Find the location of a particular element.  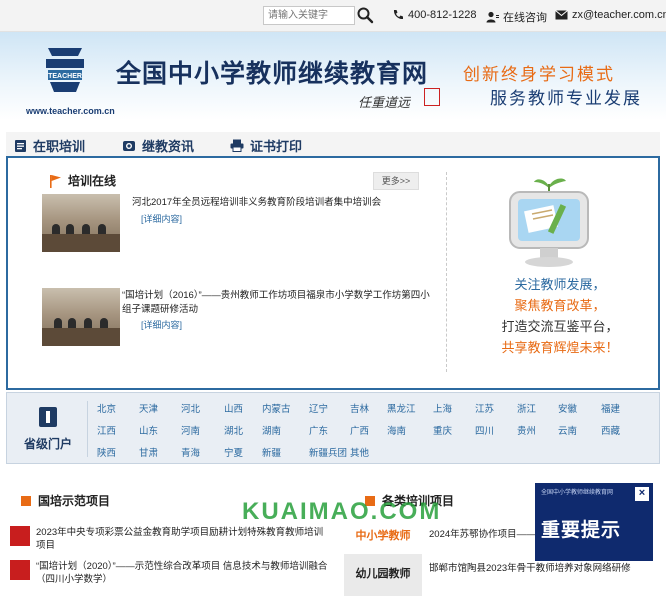

province-link: 北京 is located at coordinates (106, 408).